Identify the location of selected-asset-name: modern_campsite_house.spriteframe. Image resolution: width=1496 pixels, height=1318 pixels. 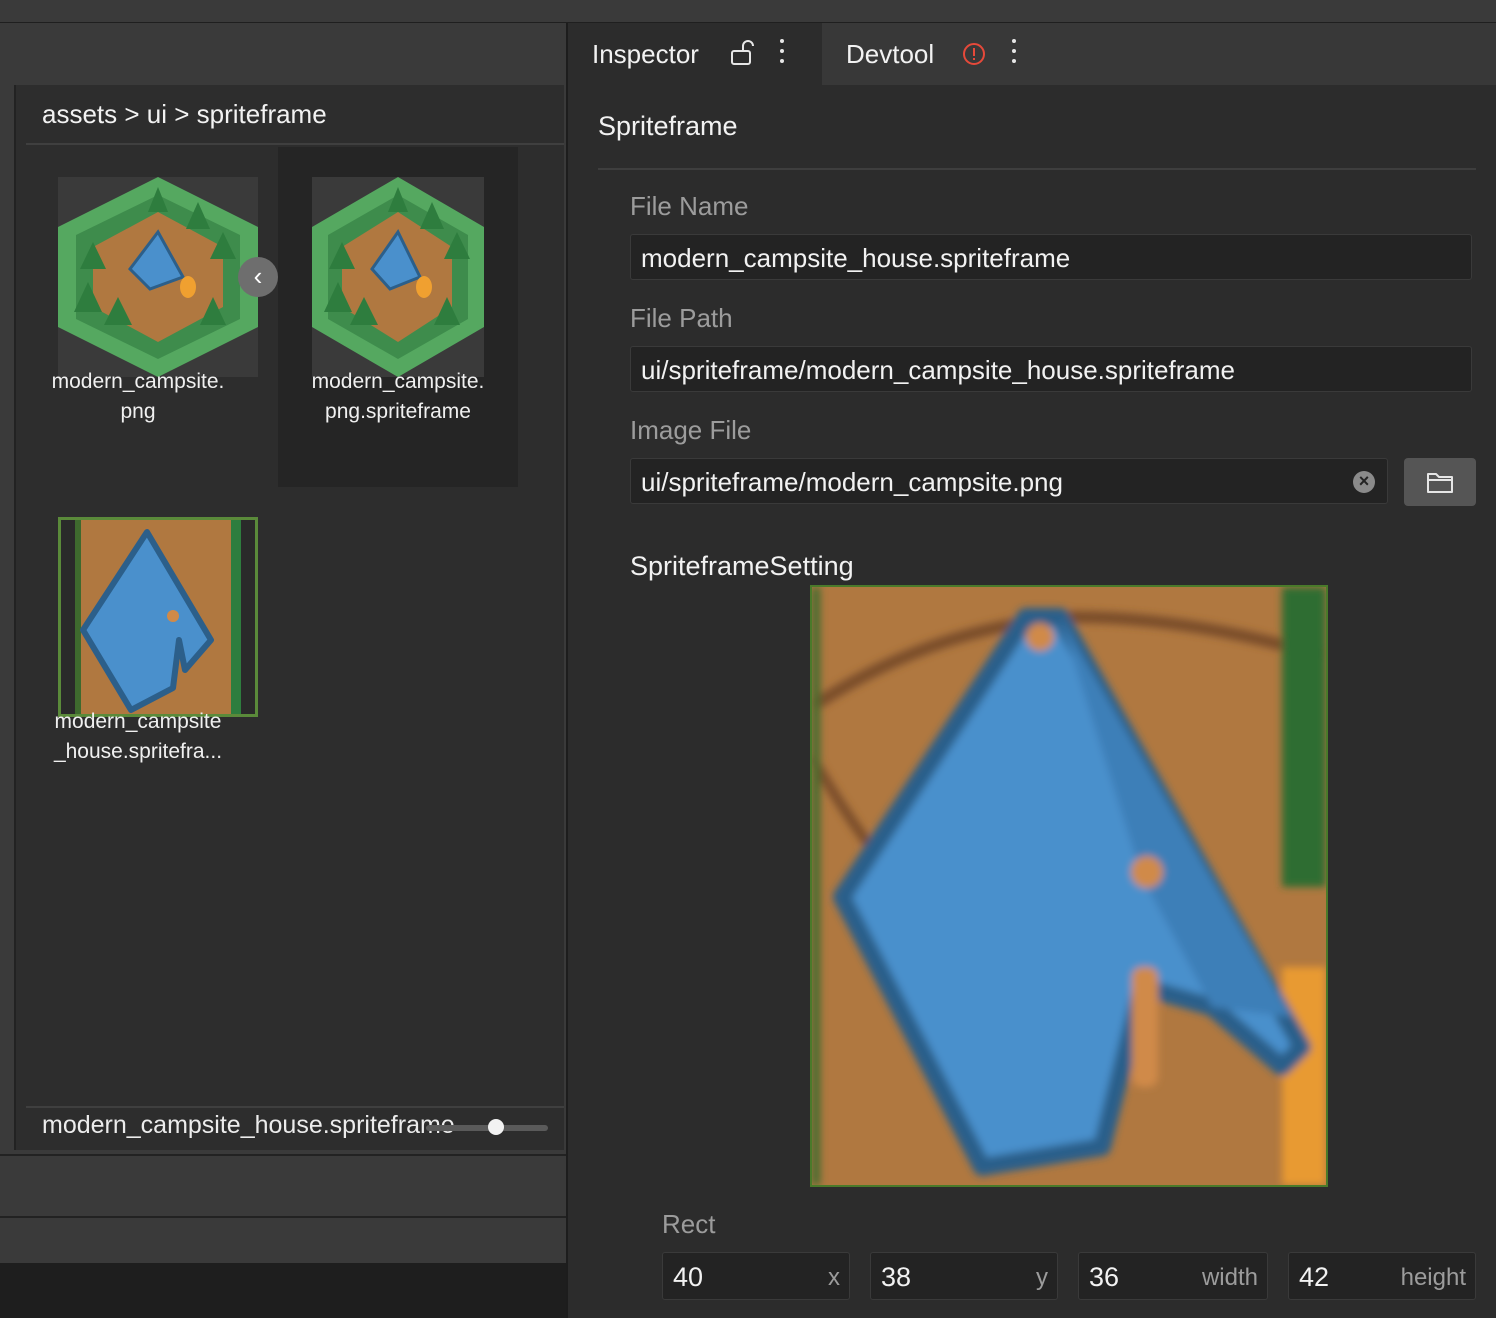
(248, 1125).